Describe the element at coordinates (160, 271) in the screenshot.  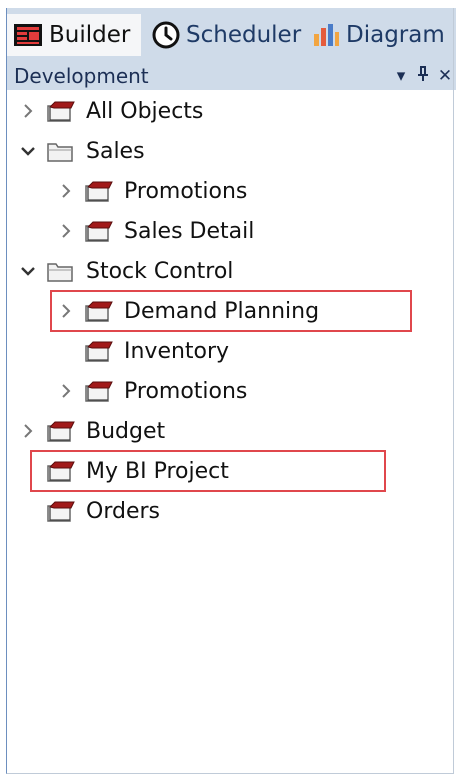
I see `tree-item-label: Stock Control` at that location.